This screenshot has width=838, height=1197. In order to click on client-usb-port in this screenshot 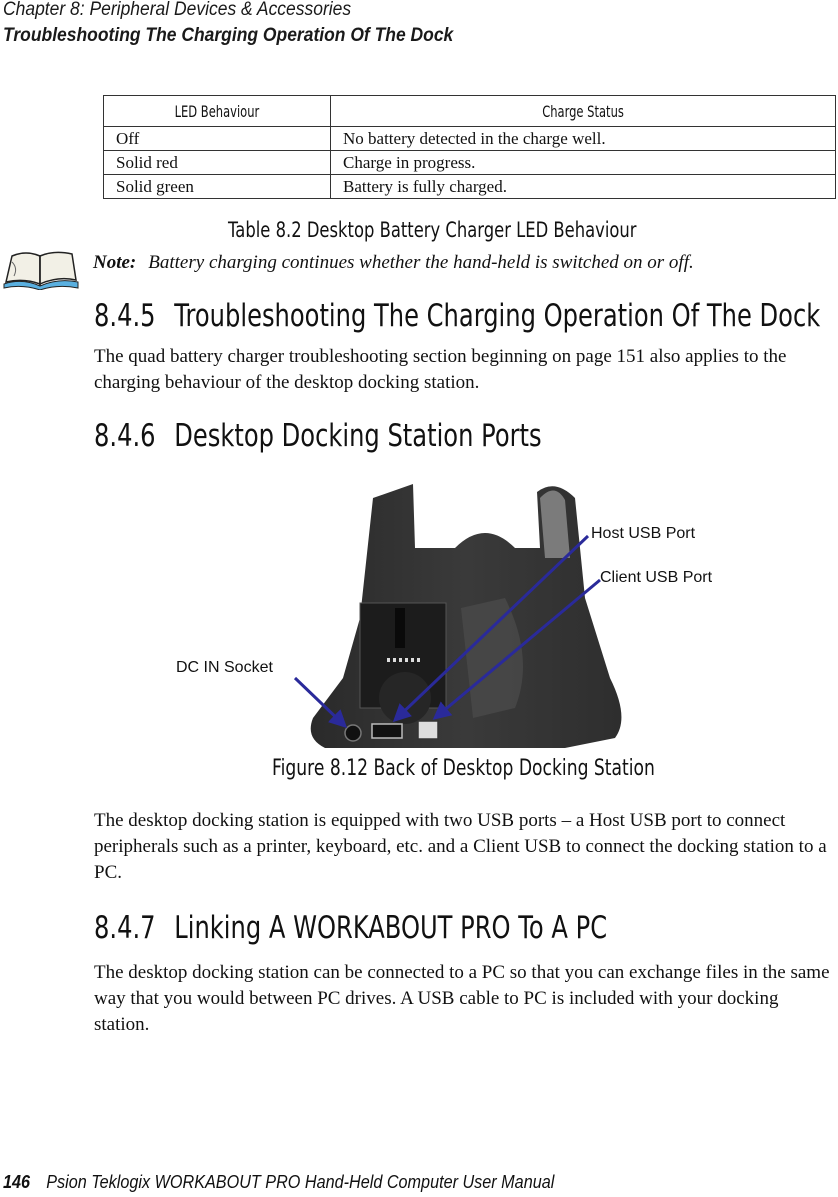, I will do `click(428, 730)`.